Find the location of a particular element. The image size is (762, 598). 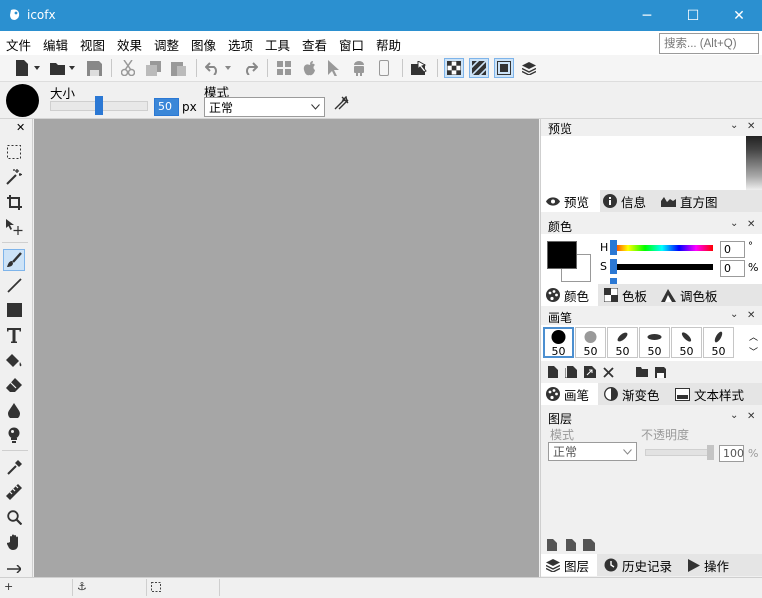

magic-wand-icon is located at coordinates (14, 177).